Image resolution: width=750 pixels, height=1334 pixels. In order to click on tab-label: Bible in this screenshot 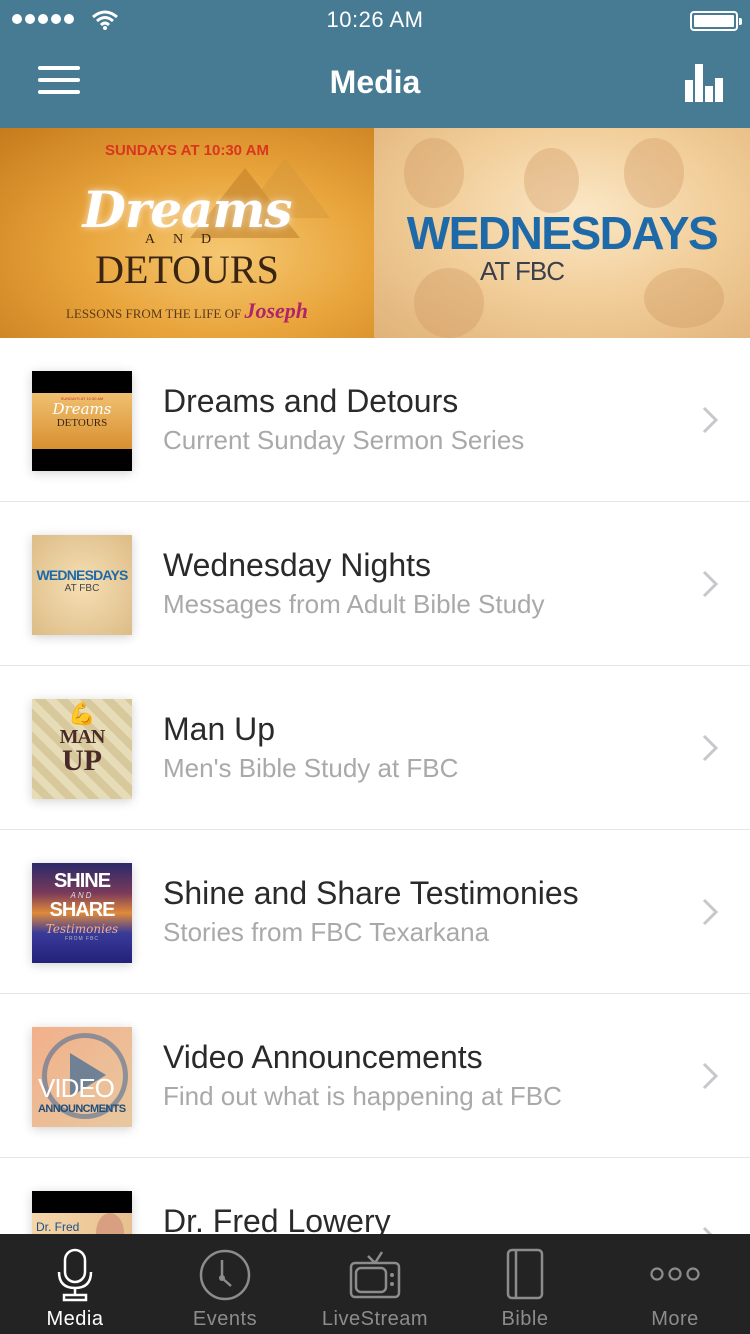, I will do `click(525, 1319)`.